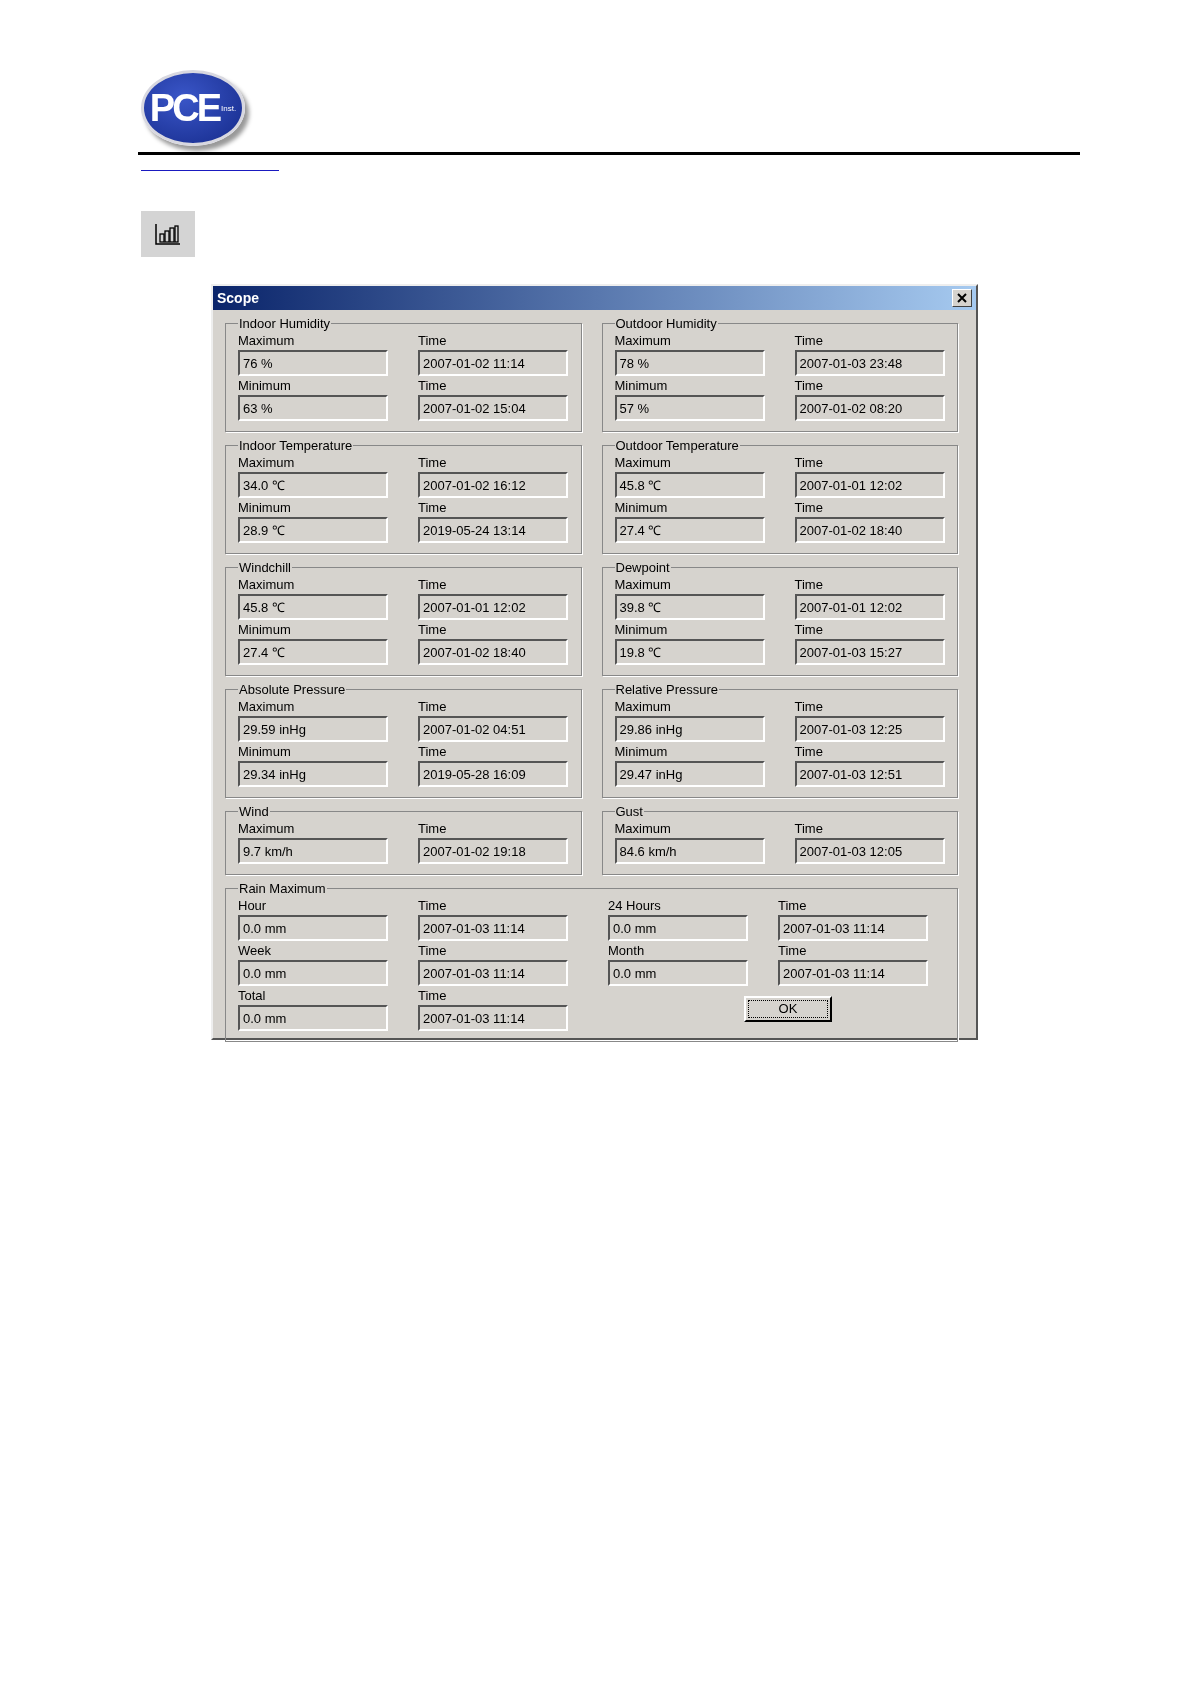  I want to click on field-label: Week, so click(255, 951).